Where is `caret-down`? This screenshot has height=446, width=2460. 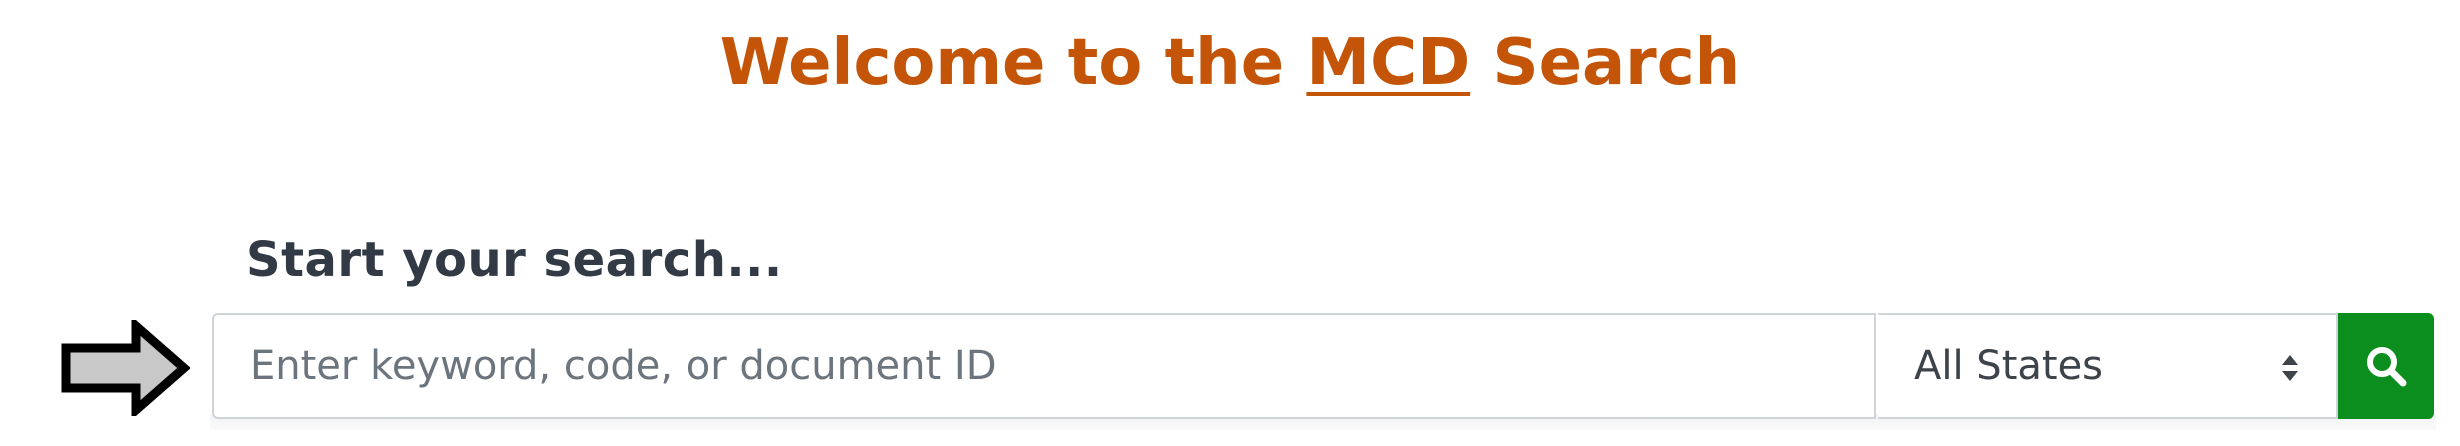
caret-down is located at coordinates (2290, 376).